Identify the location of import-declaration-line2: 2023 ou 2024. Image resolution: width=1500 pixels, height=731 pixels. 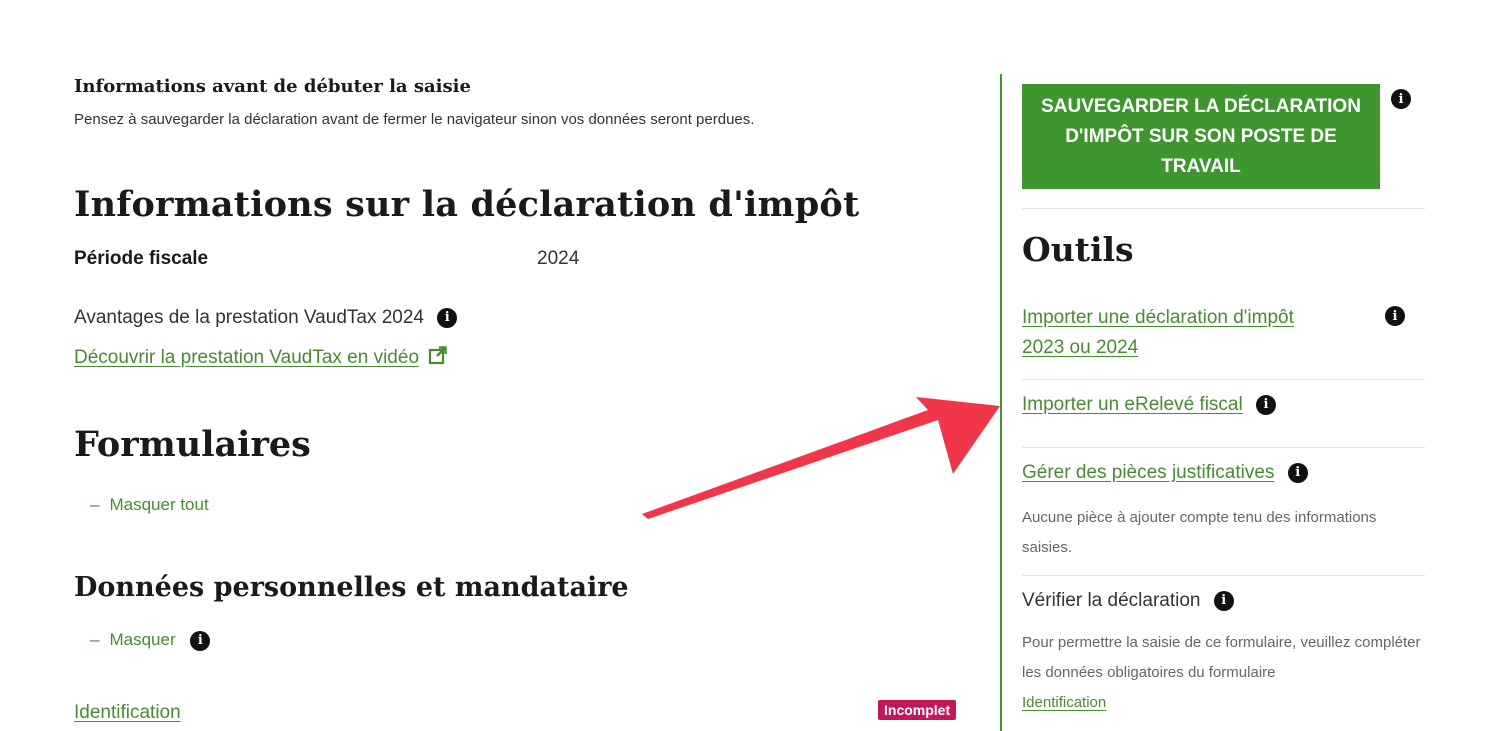
(1080, 347).